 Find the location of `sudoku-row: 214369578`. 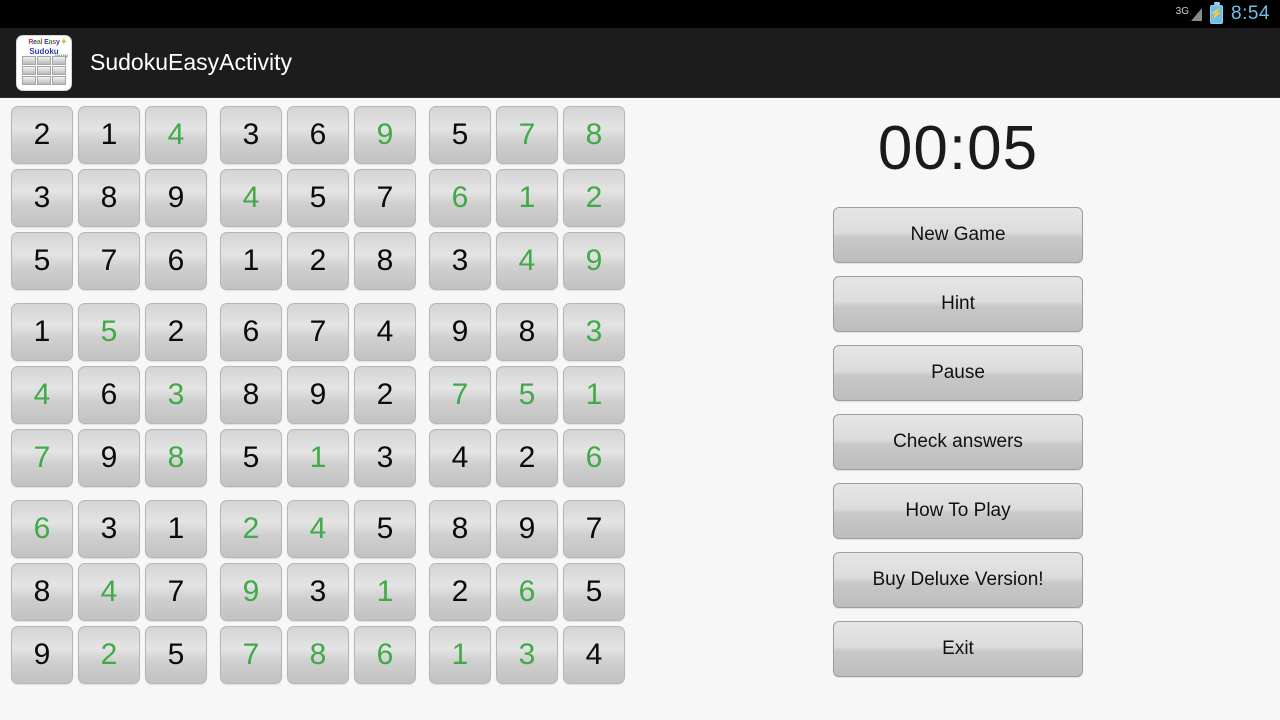

sudoku-row: 214369578 is located at coordinates (318, 135).